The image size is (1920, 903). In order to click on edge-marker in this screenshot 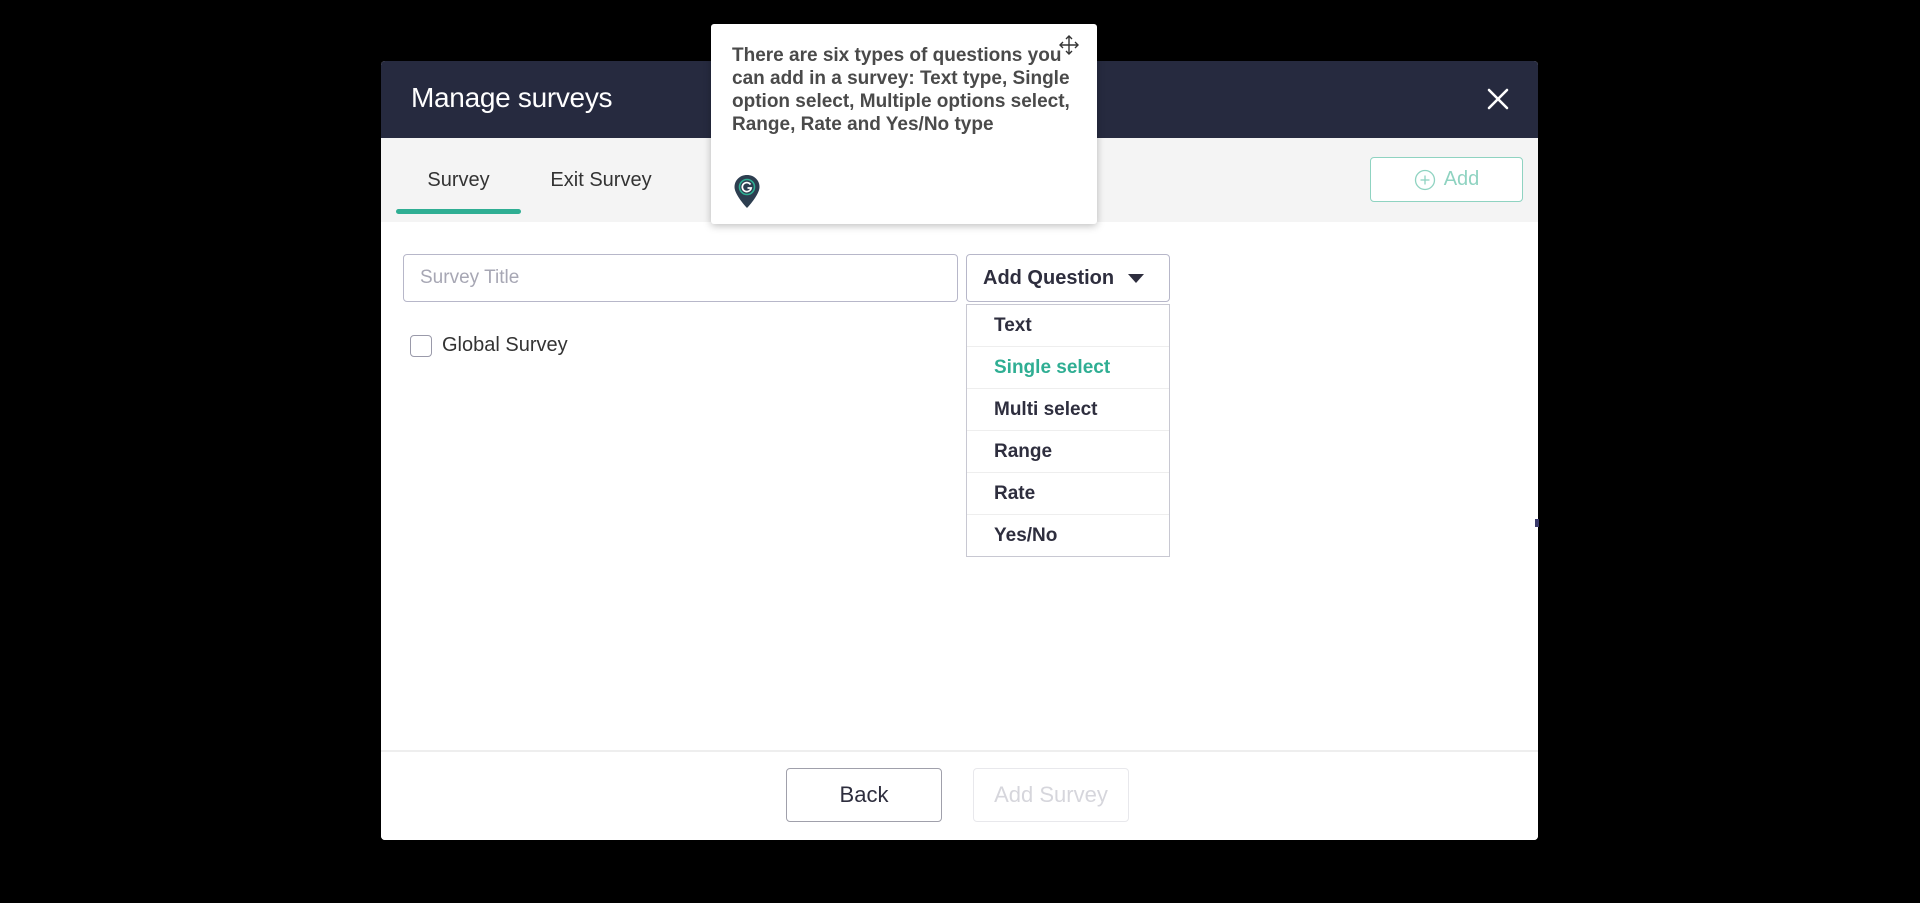, I will do `click(1537, 523)`.